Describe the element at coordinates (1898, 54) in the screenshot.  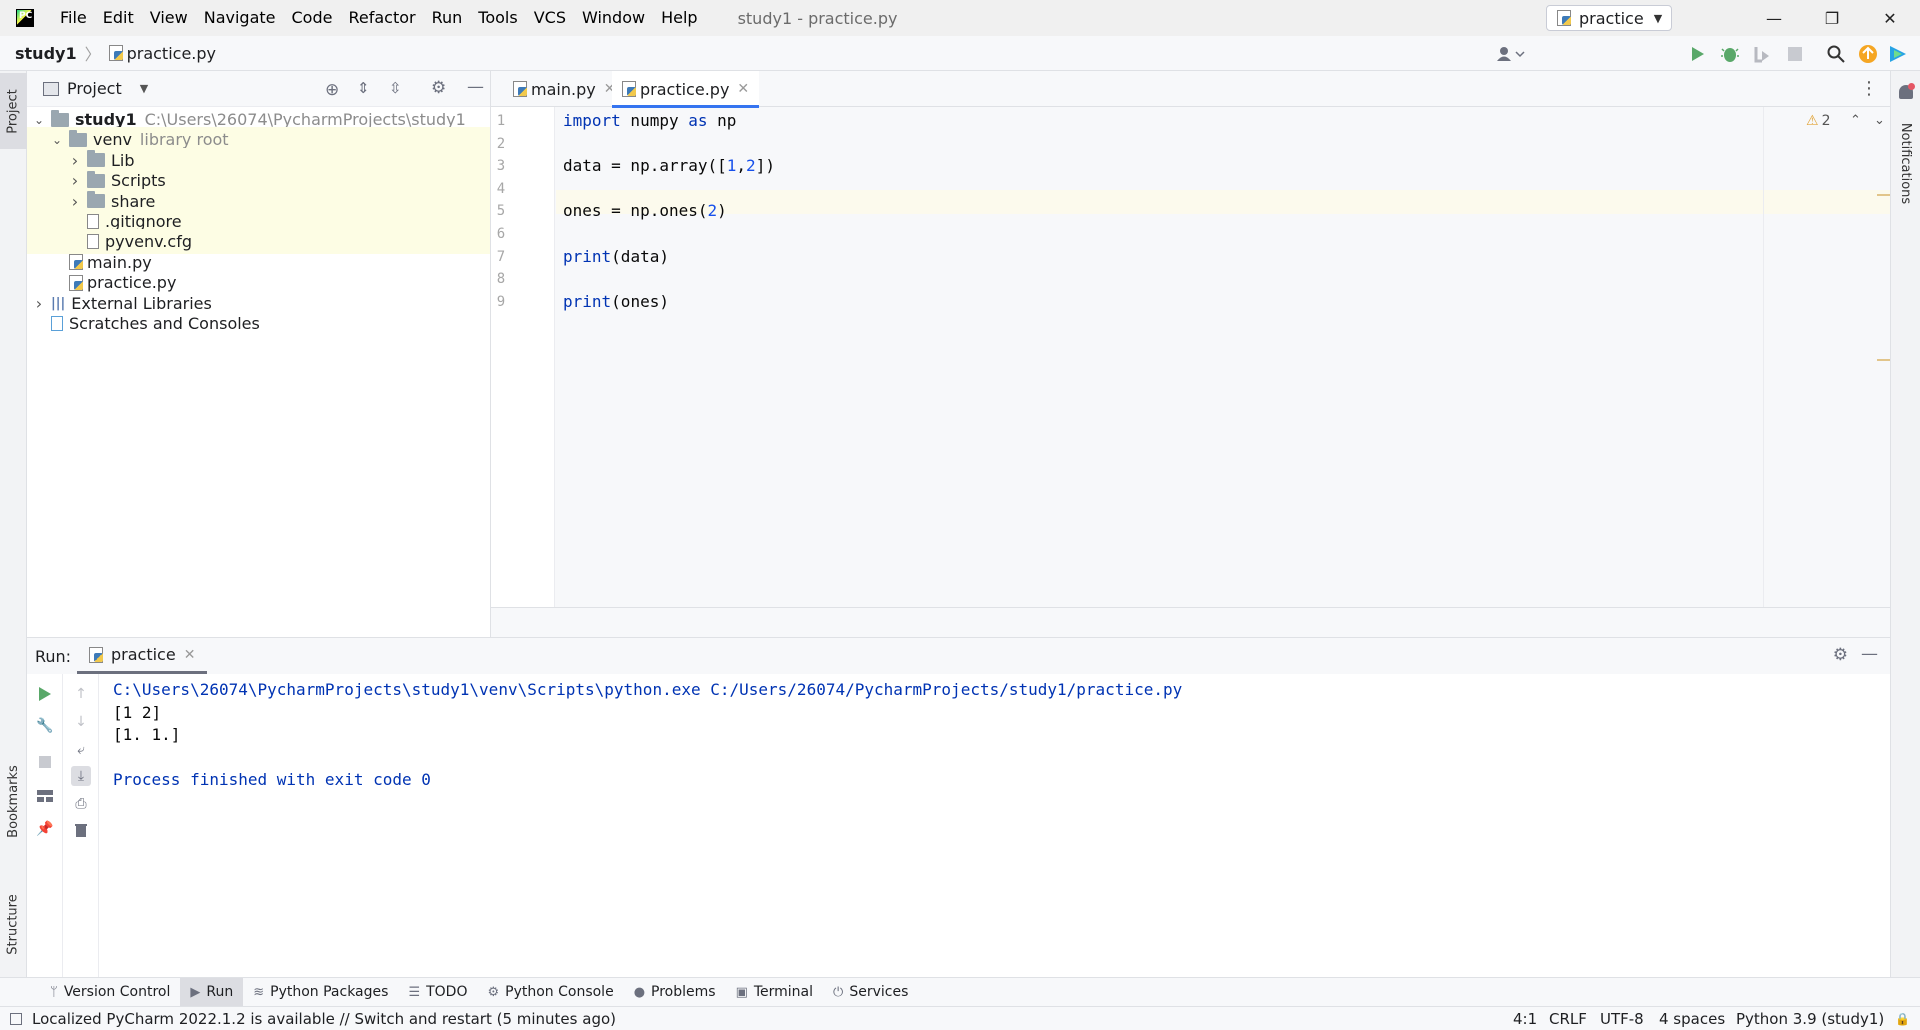
I see `code-with-me-button` at that location.